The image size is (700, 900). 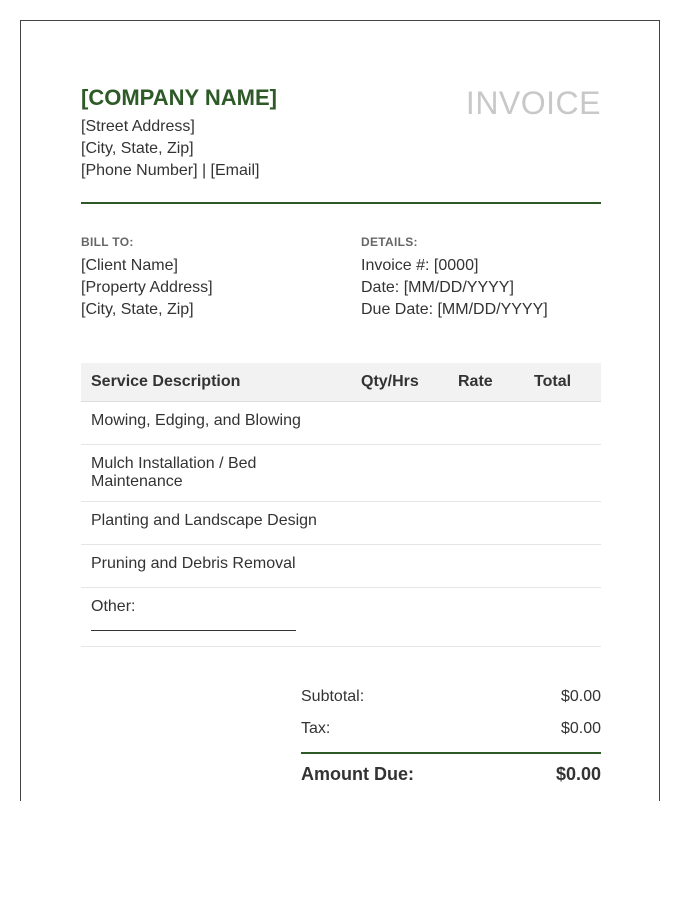 I want to click on client-name: [Client Name], so click(x=129, y=265).